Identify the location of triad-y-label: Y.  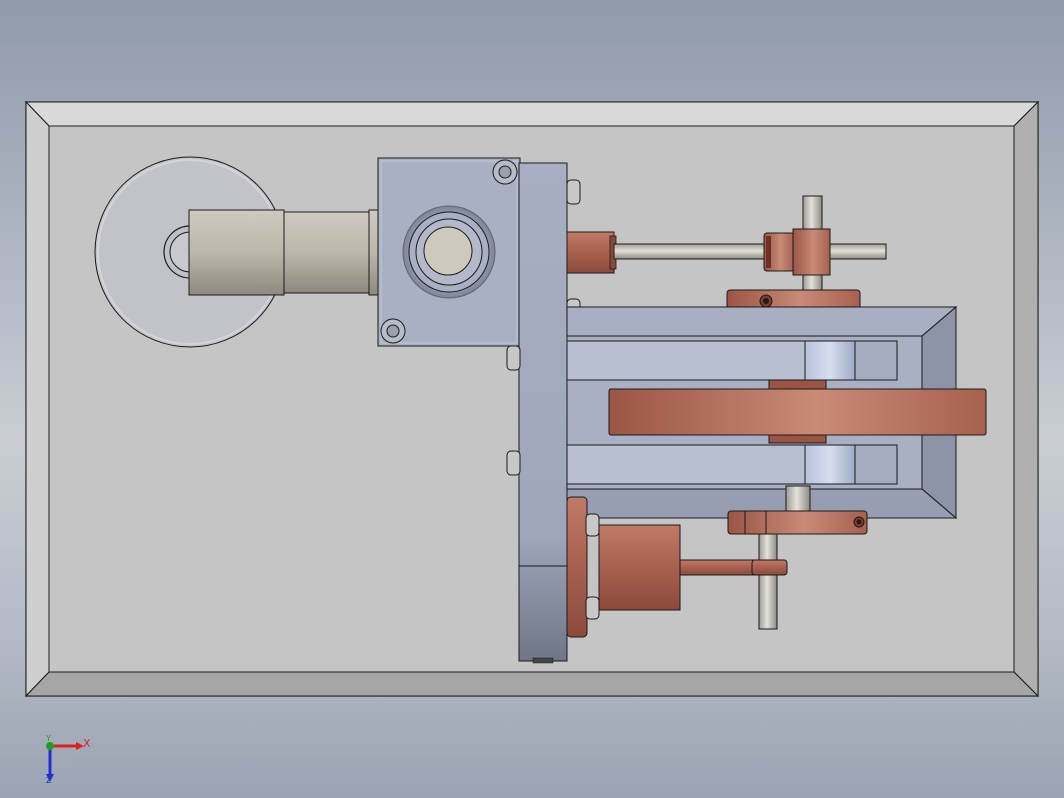
(48, 738).